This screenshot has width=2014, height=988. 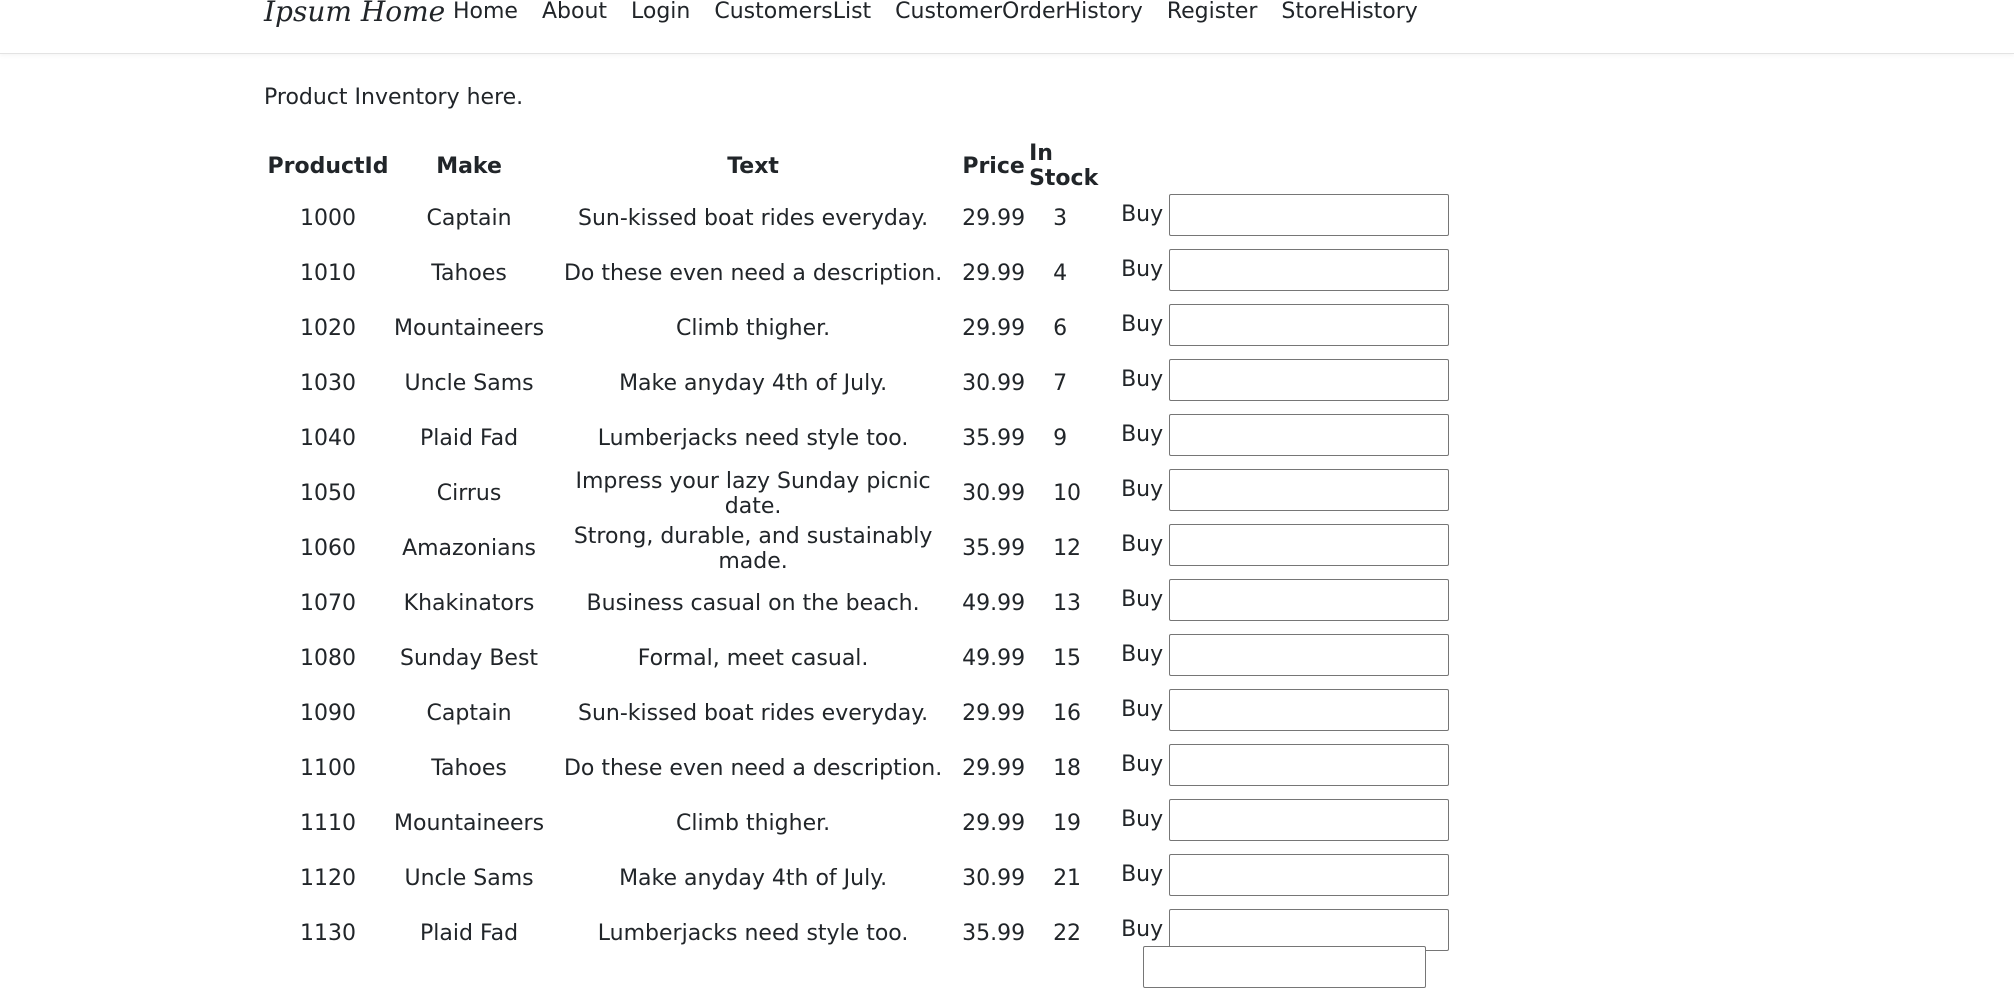 What do you see at coordinates (993, 166) in the screenshot?
I see `column-header-price: Price` at bounding box center [993, 166].